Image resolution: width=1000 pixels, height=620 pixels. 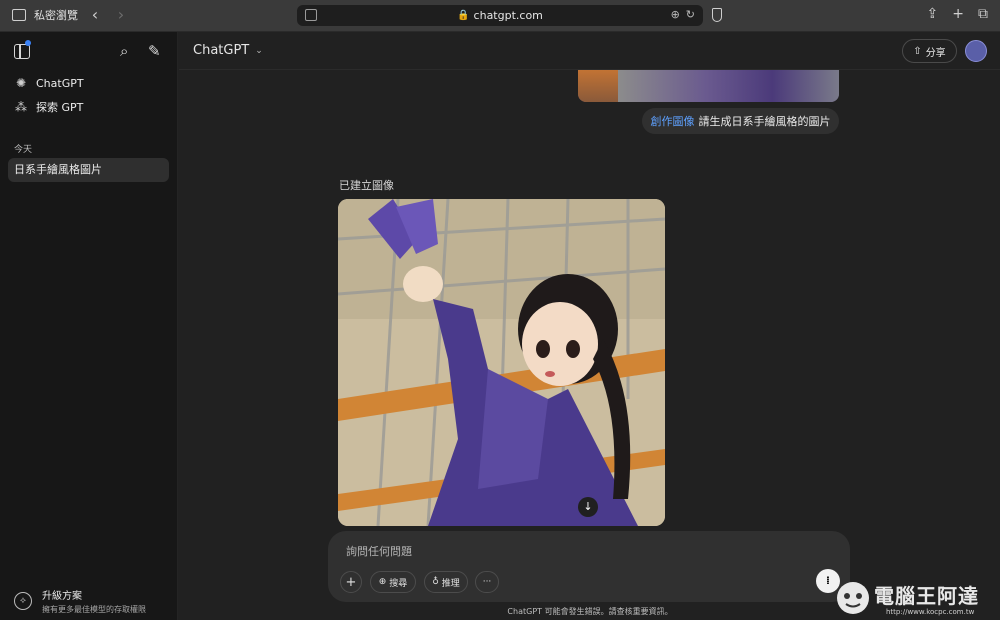 I want to click on lightbulb-icon: ♁, so click(x=435, y=582).